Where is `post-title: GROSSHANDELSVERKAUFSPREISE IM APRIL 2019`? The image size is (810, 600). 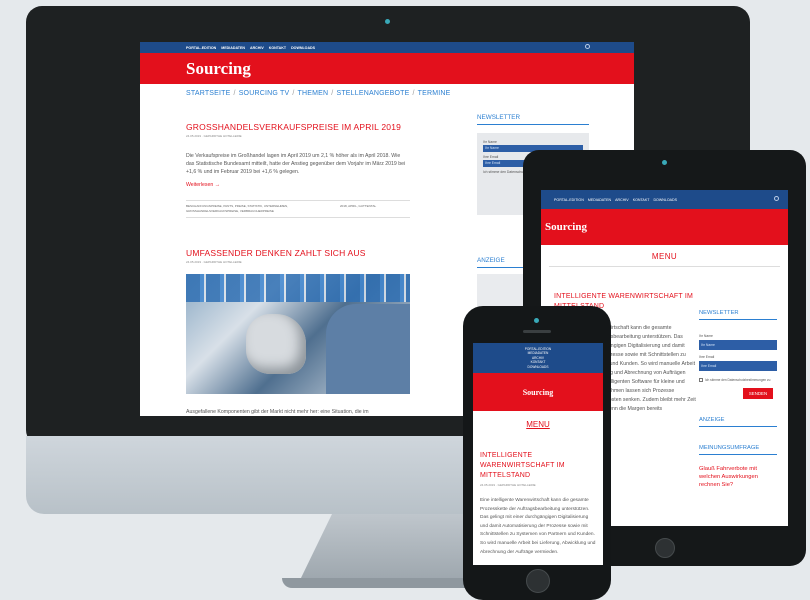
post-title: GROSSHANDELSVERKAUFSPREISE IM APRIL 2019 is located at coordinates (298, 127).